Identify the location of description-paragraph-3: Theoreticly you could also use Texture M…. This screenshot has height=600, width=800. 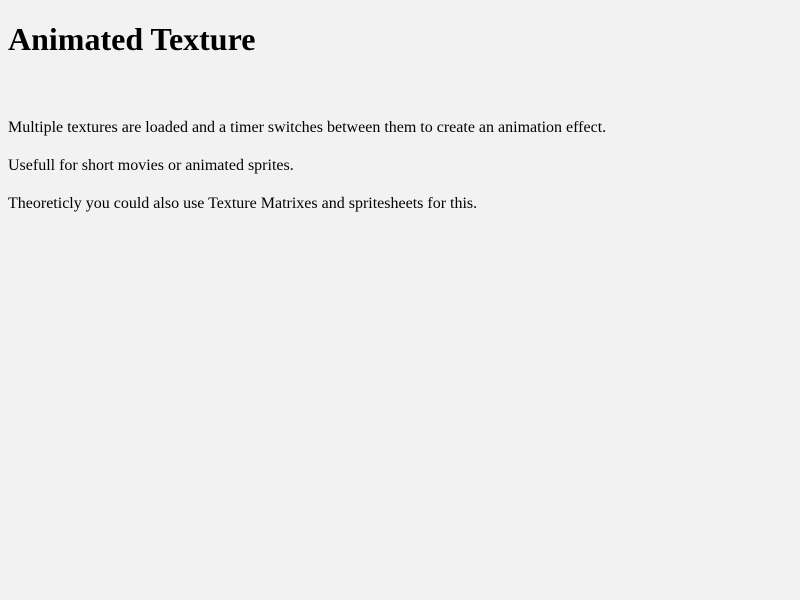
(243, 203).